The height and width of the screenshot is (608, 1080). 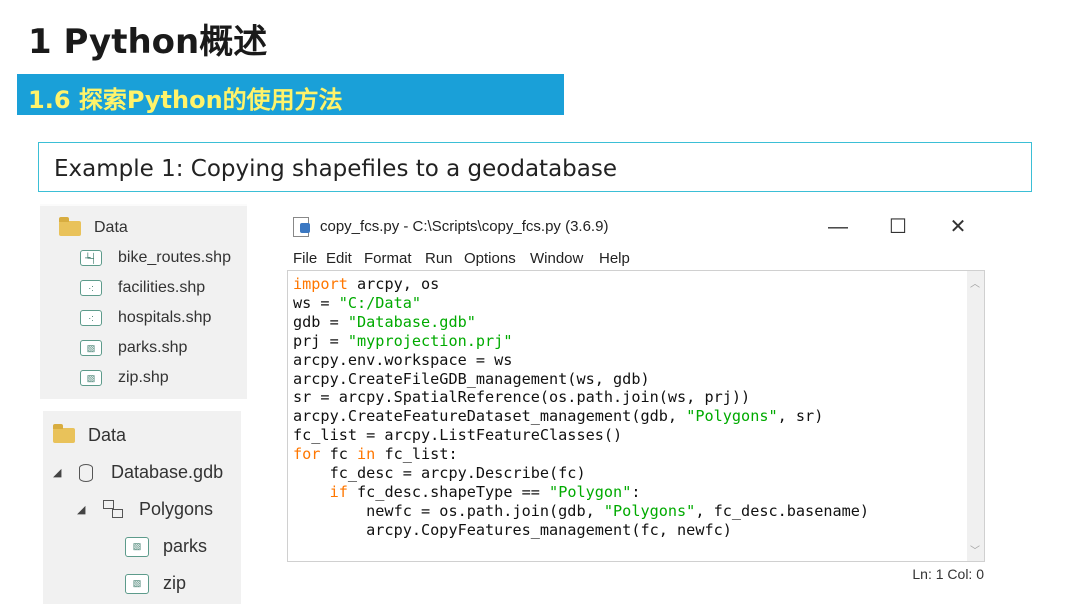 I want to click on file-row: ┶┤ bike_routes.shp, so click(x=155, y=258).